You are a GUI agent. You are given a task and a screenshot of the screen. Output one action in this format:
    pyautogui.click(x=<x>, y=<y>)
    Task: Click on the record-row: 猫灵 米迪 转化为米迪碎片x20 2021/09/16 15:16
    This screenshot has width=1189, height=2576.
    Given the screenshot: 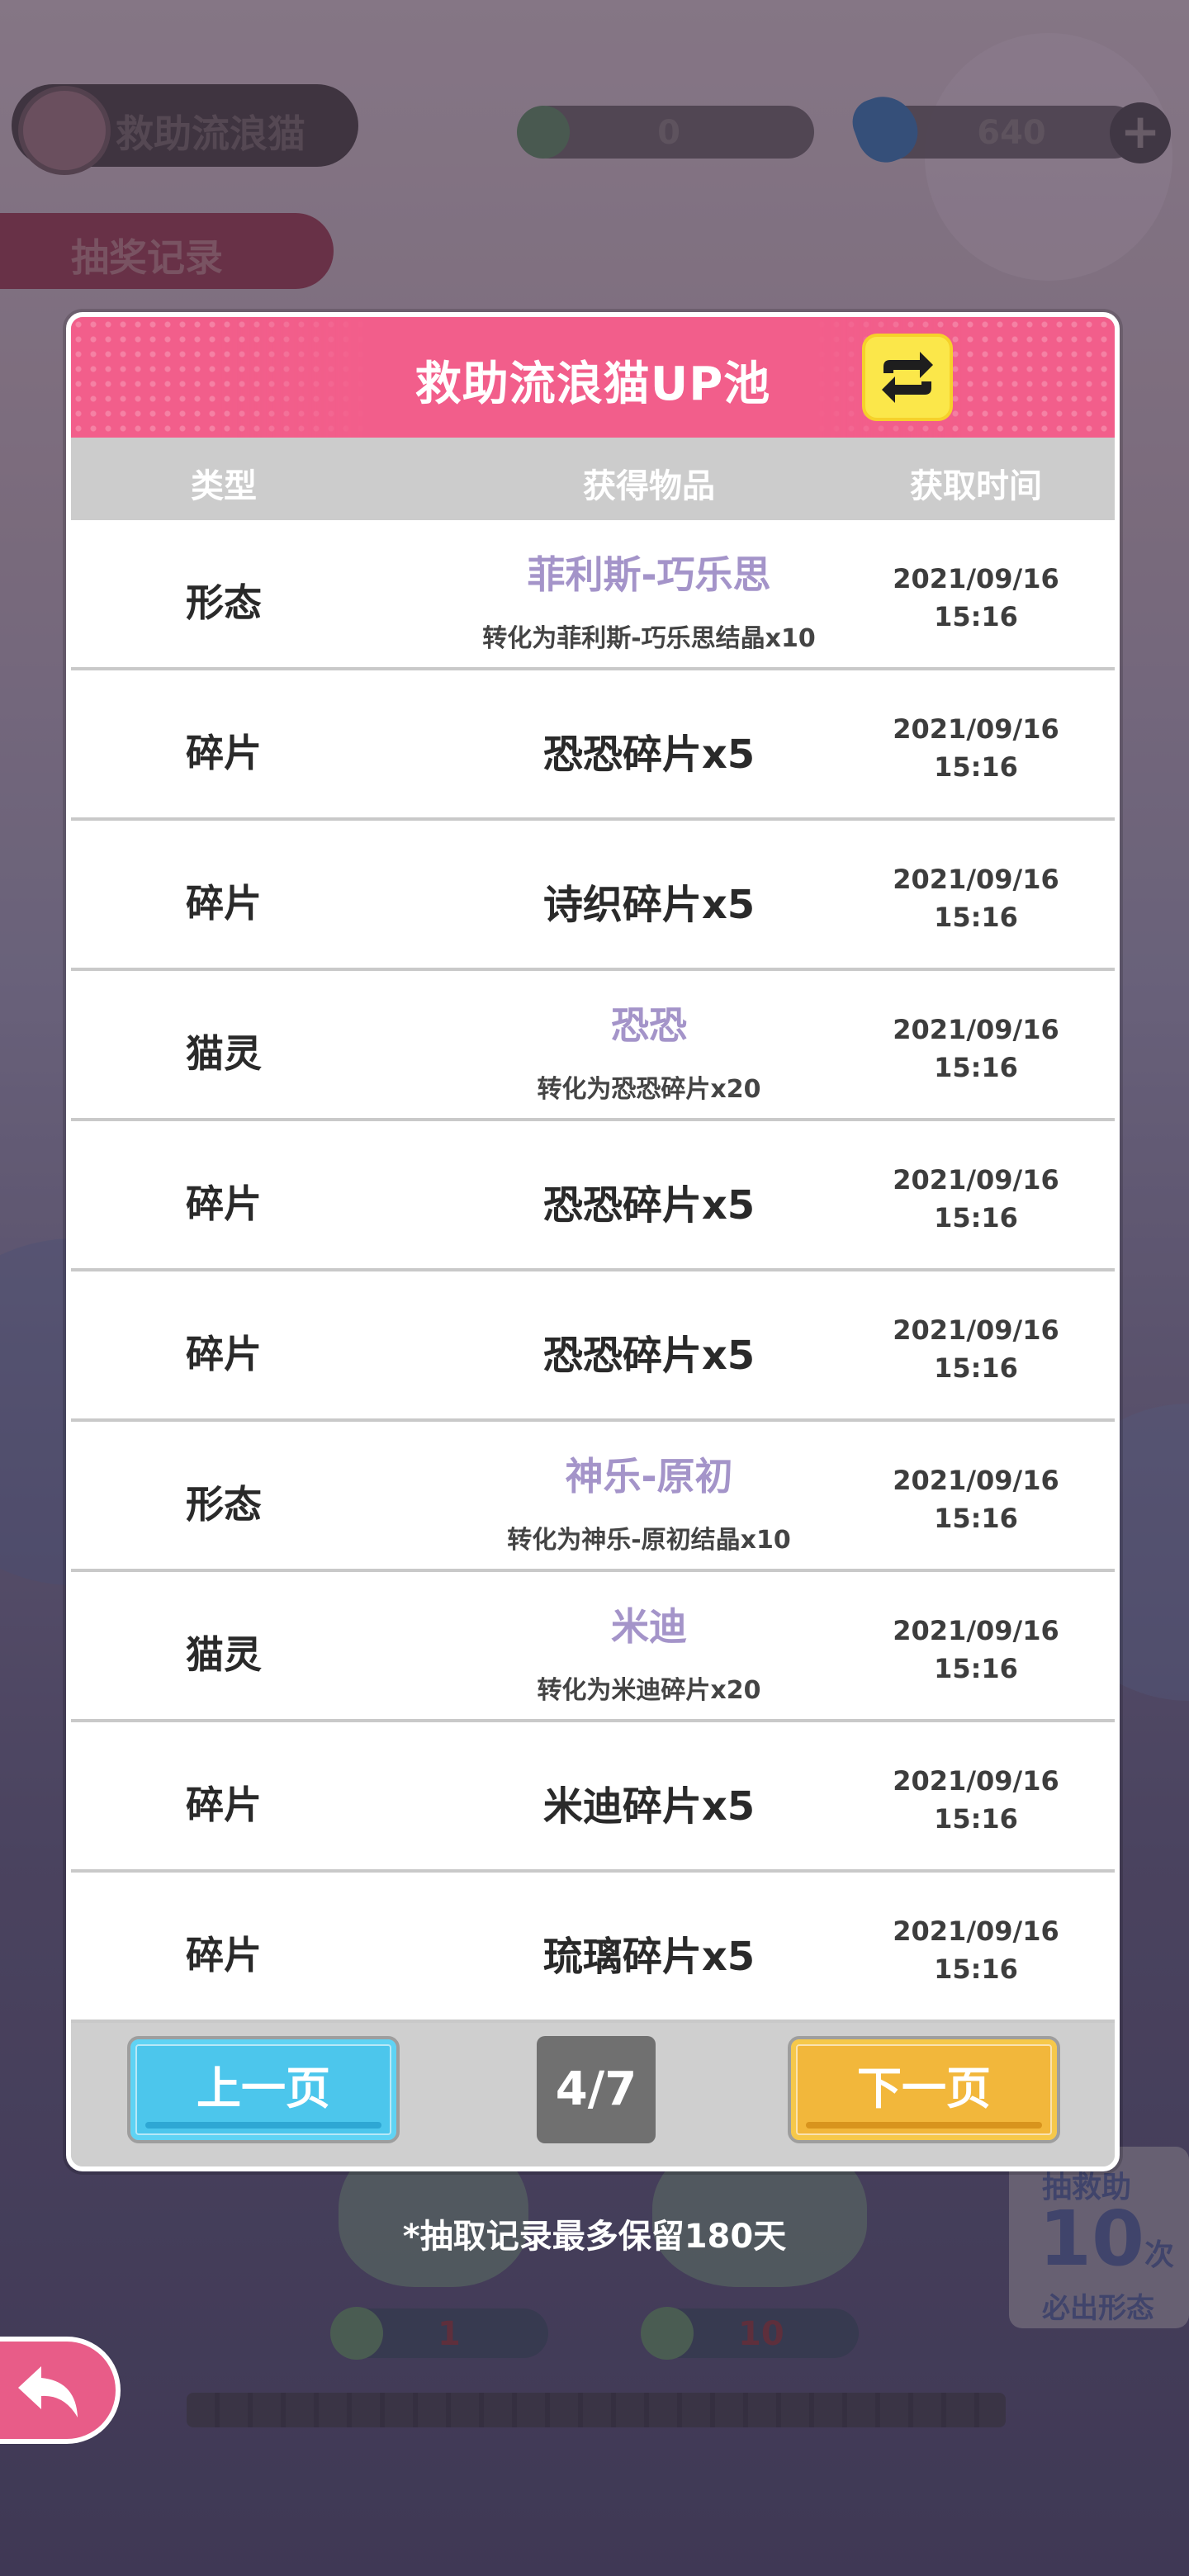 What is the action you would take?
    pyautogui.click(x=593, y=1645)
    